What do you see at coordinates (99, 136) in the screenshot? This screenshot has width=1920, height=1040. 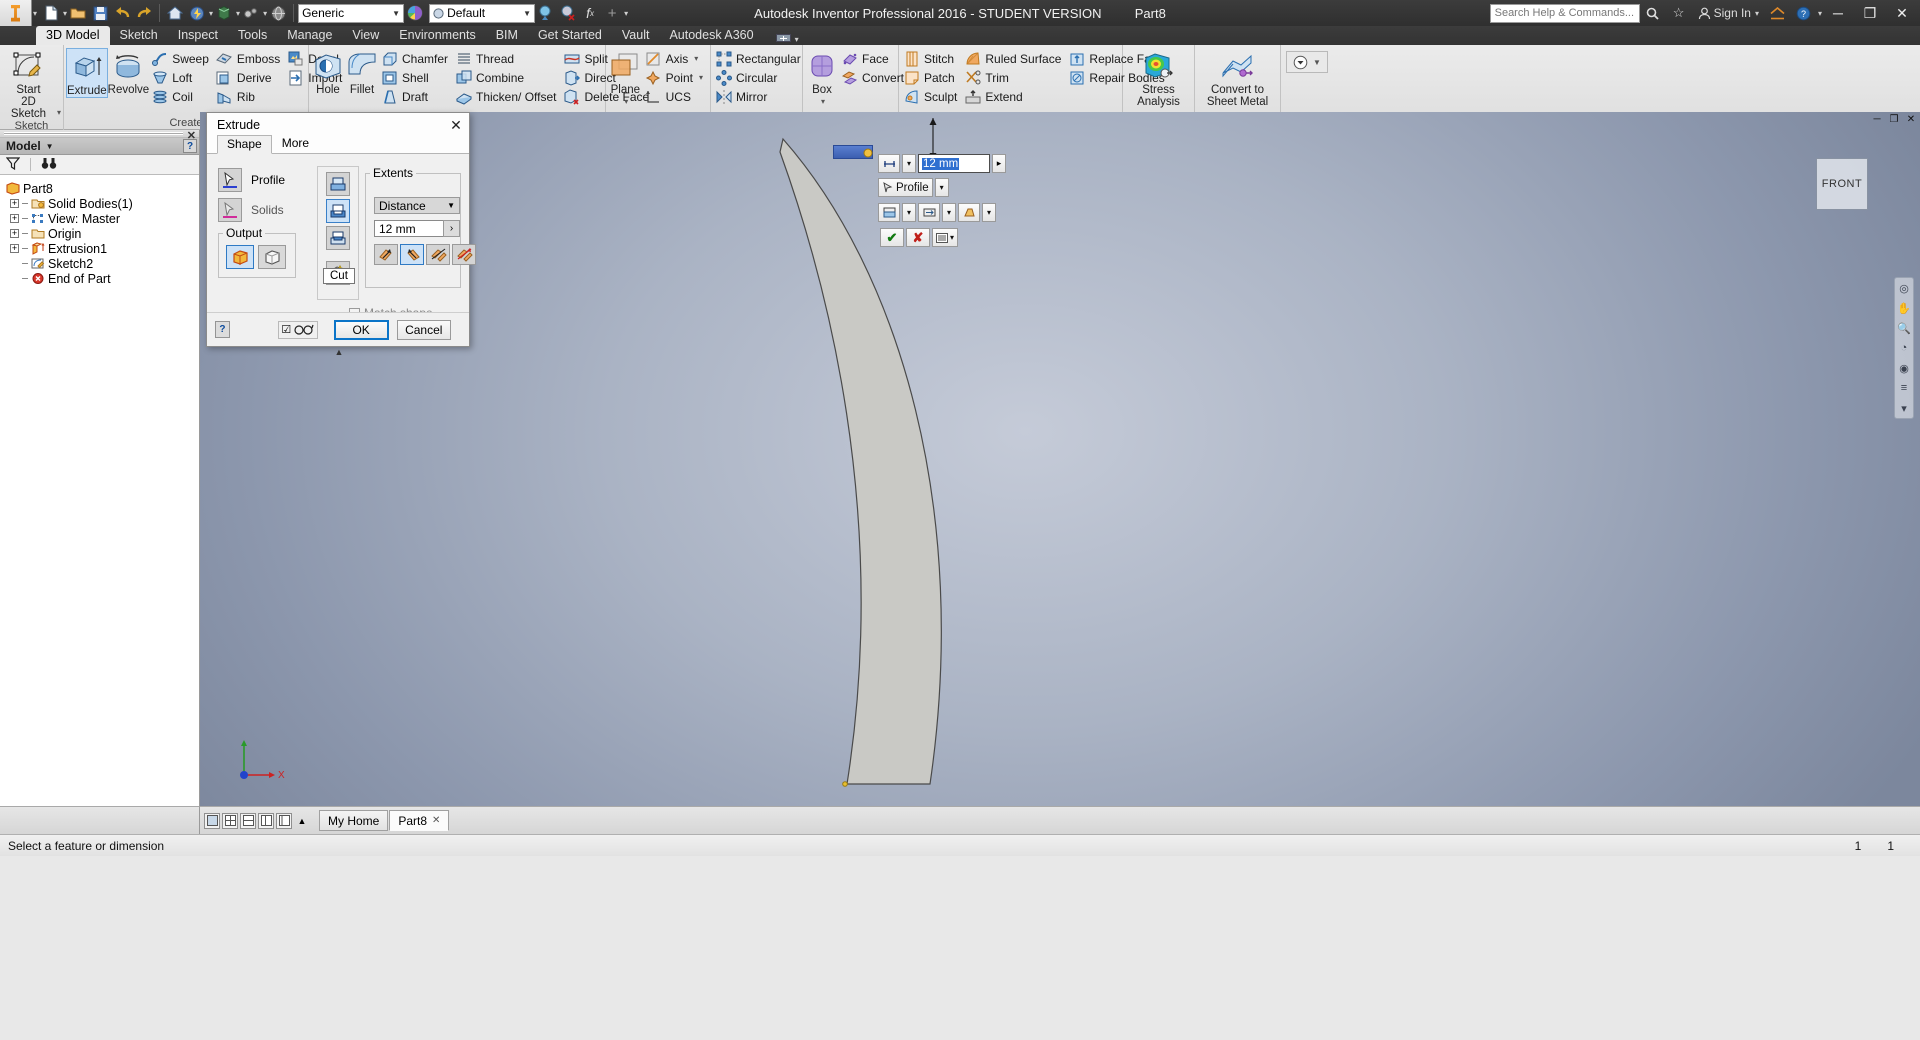 I see `browser-grip: ✕` at bounding box center [99, 136].